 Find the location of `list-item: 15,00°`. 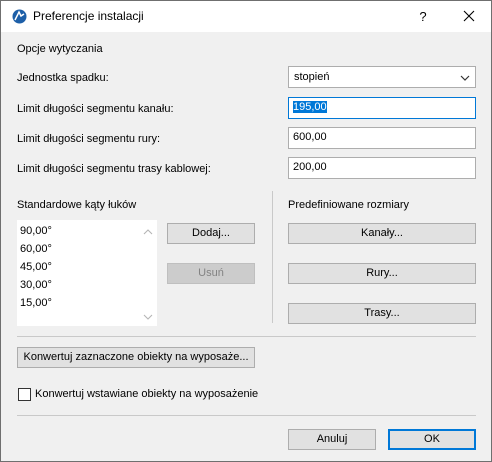

list-item: 15,00° is located at coordinates (36, 303).